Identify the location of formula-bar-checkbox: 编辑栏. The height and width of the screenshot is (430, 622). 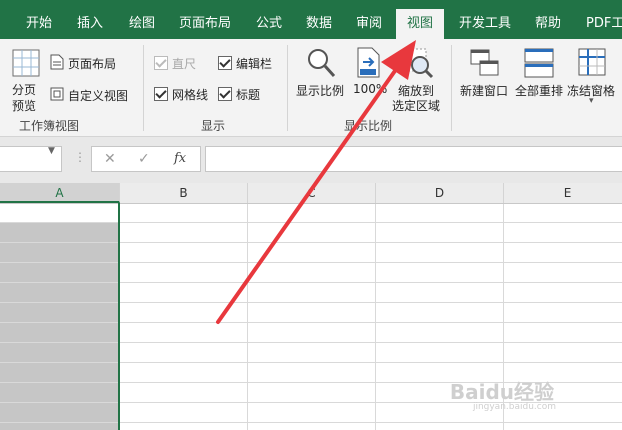
(248, 63).